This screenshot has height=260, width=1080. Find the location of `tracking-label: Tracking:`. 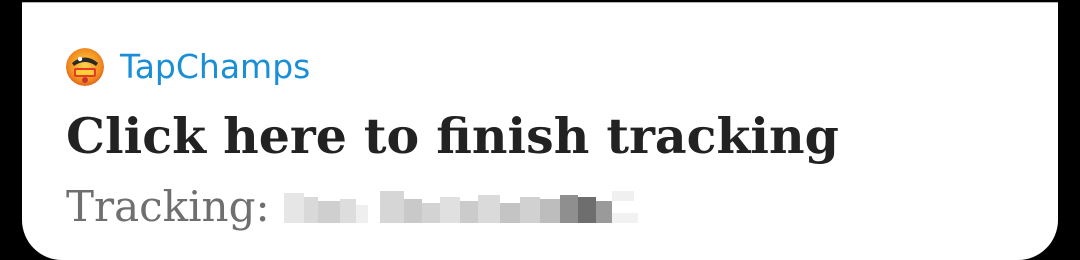

tracking-label: Tracking: is located at coordinates (168, 206).